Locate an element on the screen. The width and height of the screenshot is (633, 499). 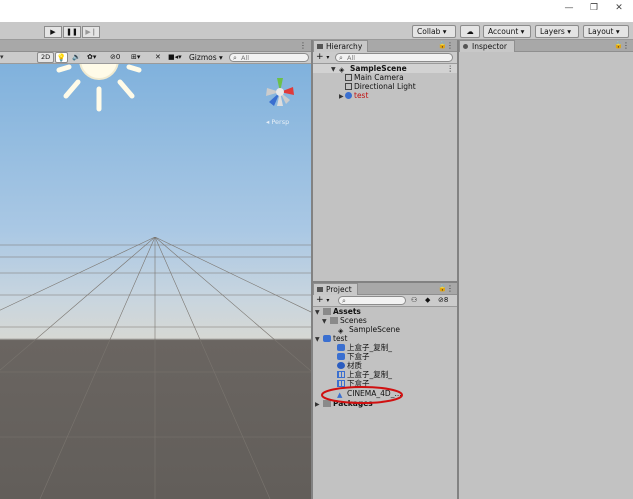
lighting-toggle: 💡 is located at coordinates (61, 57).